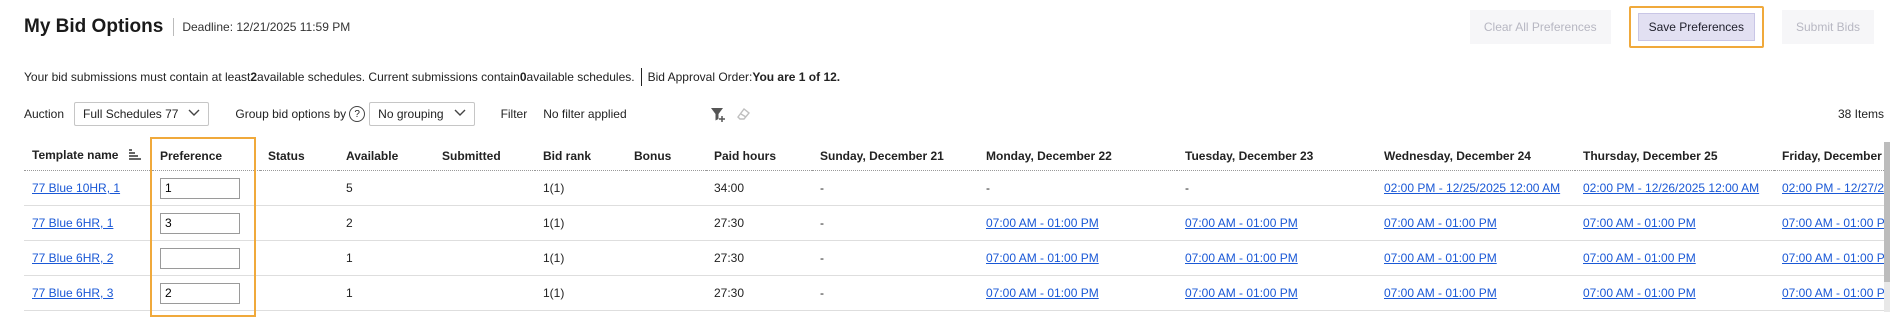 The height and width of the screenshot is (317, 1898). I want to click on col-friday: Friday, December 26, so click(1831, 156).